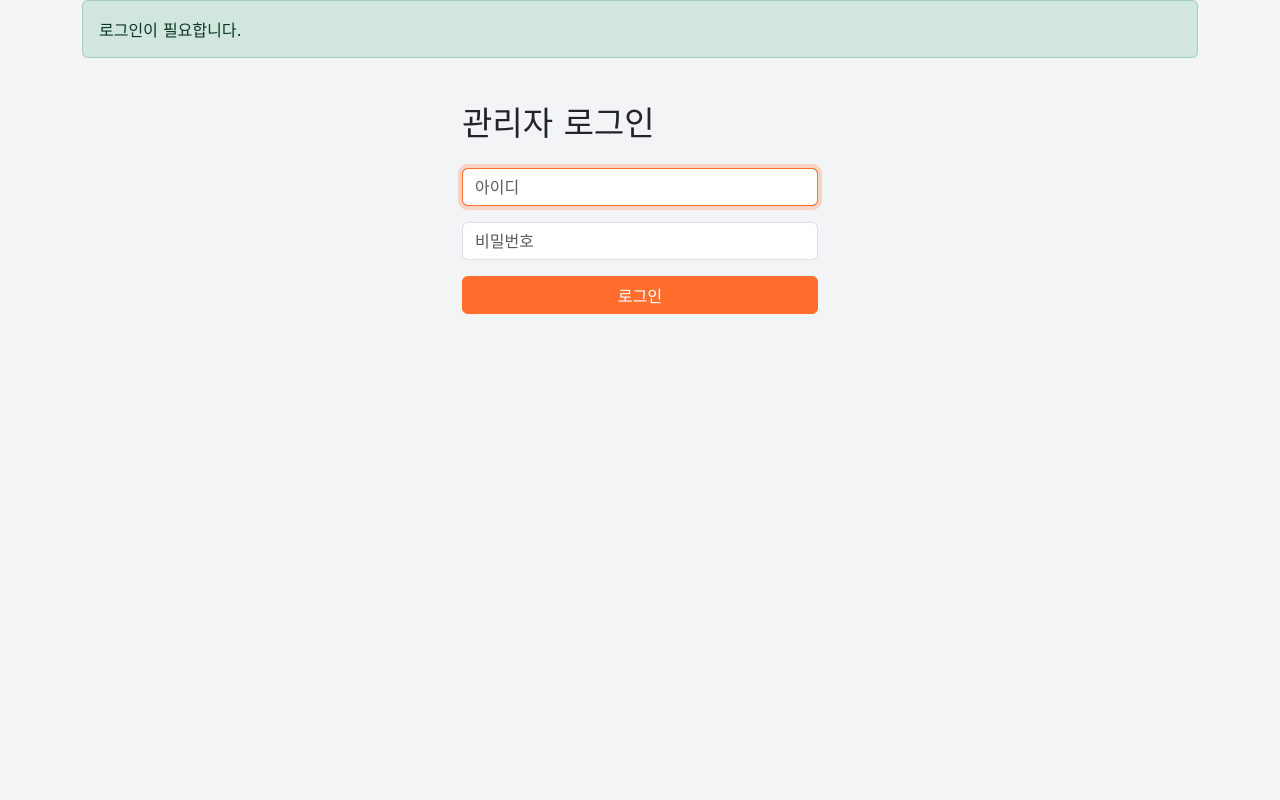 The height and width of the screenshot is (800, 1280). I want to click on login-form: 관리자 로그인 로그인, so click(640, 207).